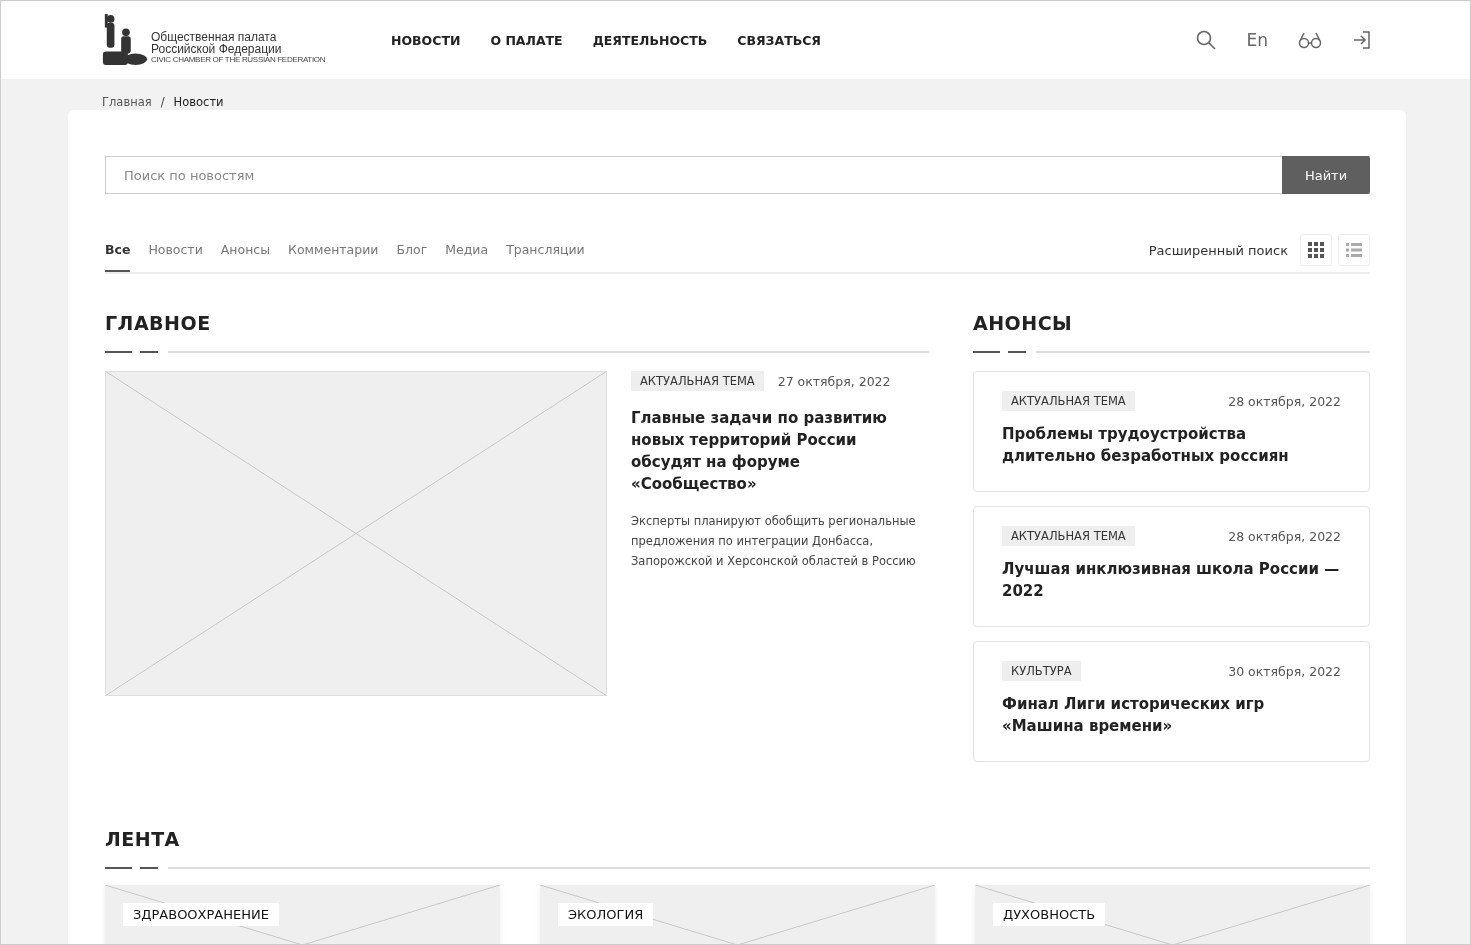  What do you see at coordinates (1257, 40) in the screenshot?
I see `language-link: En` at bounding box center [1257, 40].